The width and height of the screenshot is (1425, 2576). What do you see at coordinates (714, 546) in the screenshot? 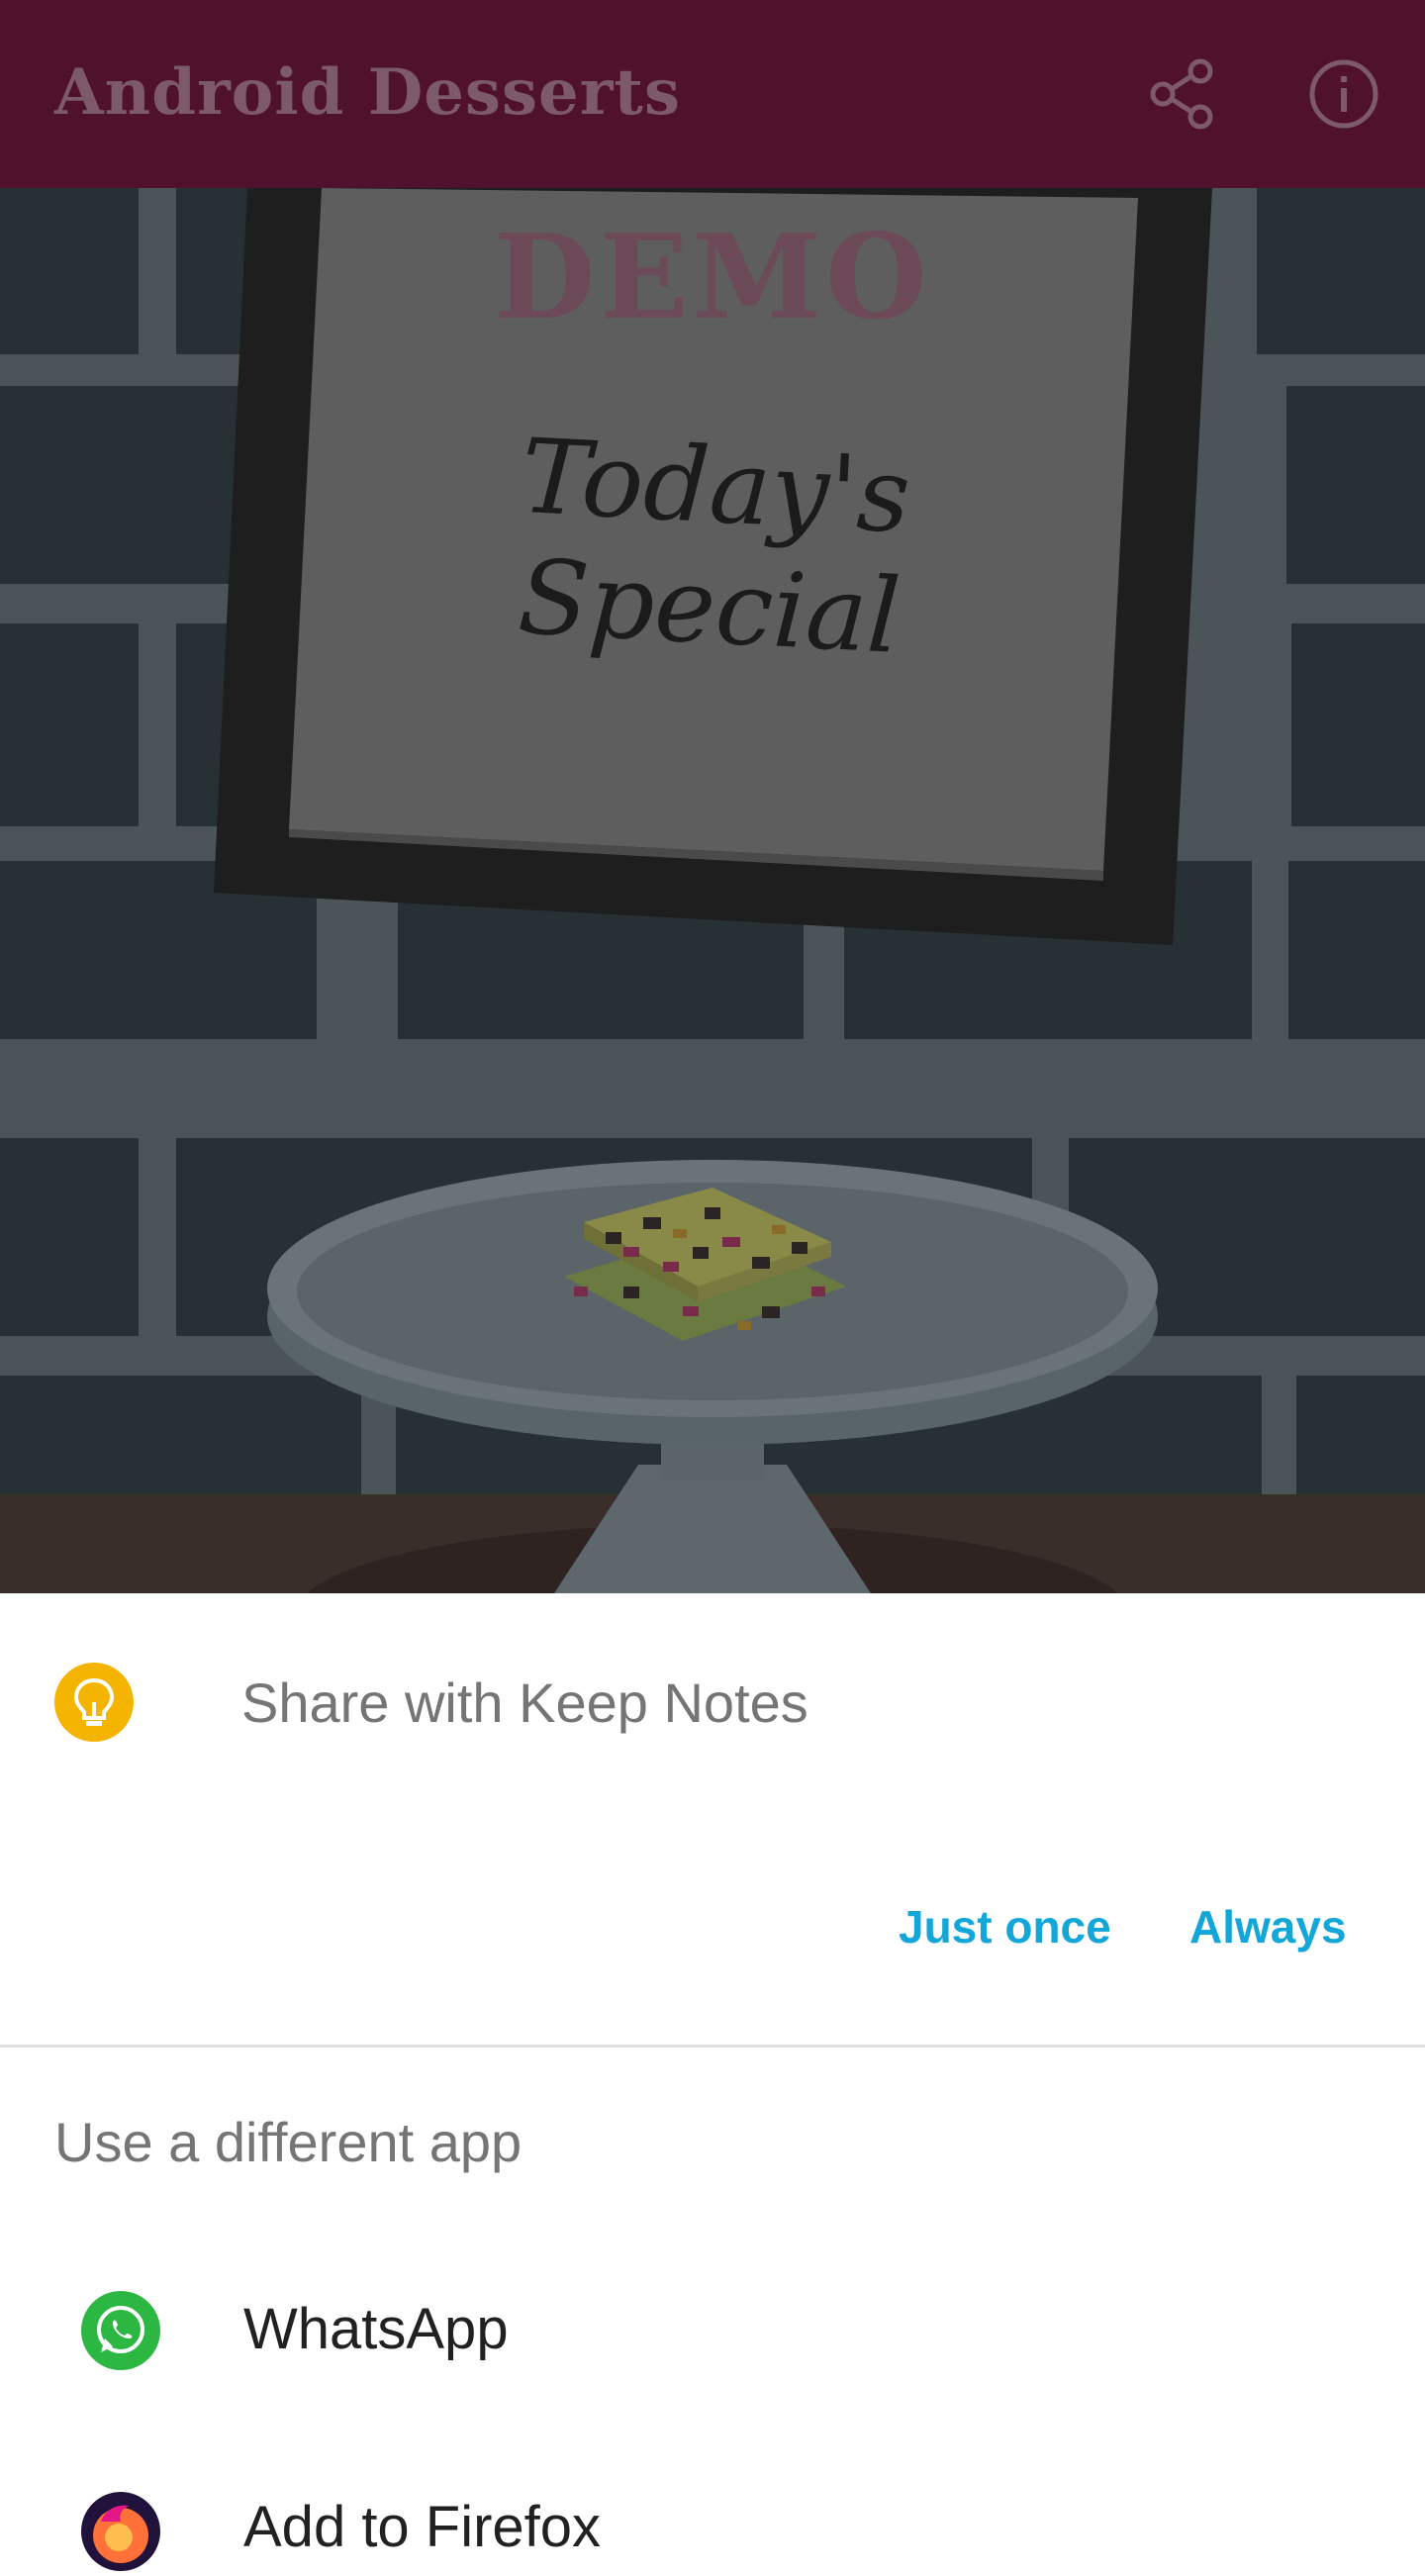
I see `todays-special-sign: Today's Special` at bounding box center [714, 546].